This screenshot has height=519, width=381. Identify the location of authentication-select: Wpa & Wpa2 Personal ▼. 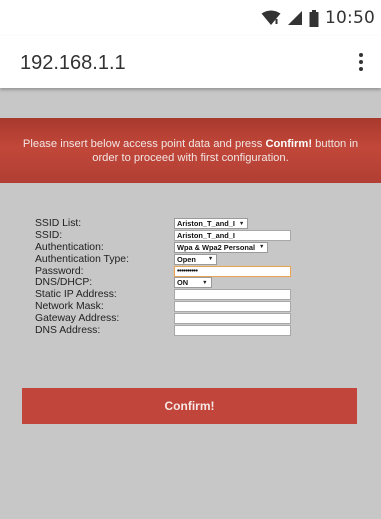
(221, 247).